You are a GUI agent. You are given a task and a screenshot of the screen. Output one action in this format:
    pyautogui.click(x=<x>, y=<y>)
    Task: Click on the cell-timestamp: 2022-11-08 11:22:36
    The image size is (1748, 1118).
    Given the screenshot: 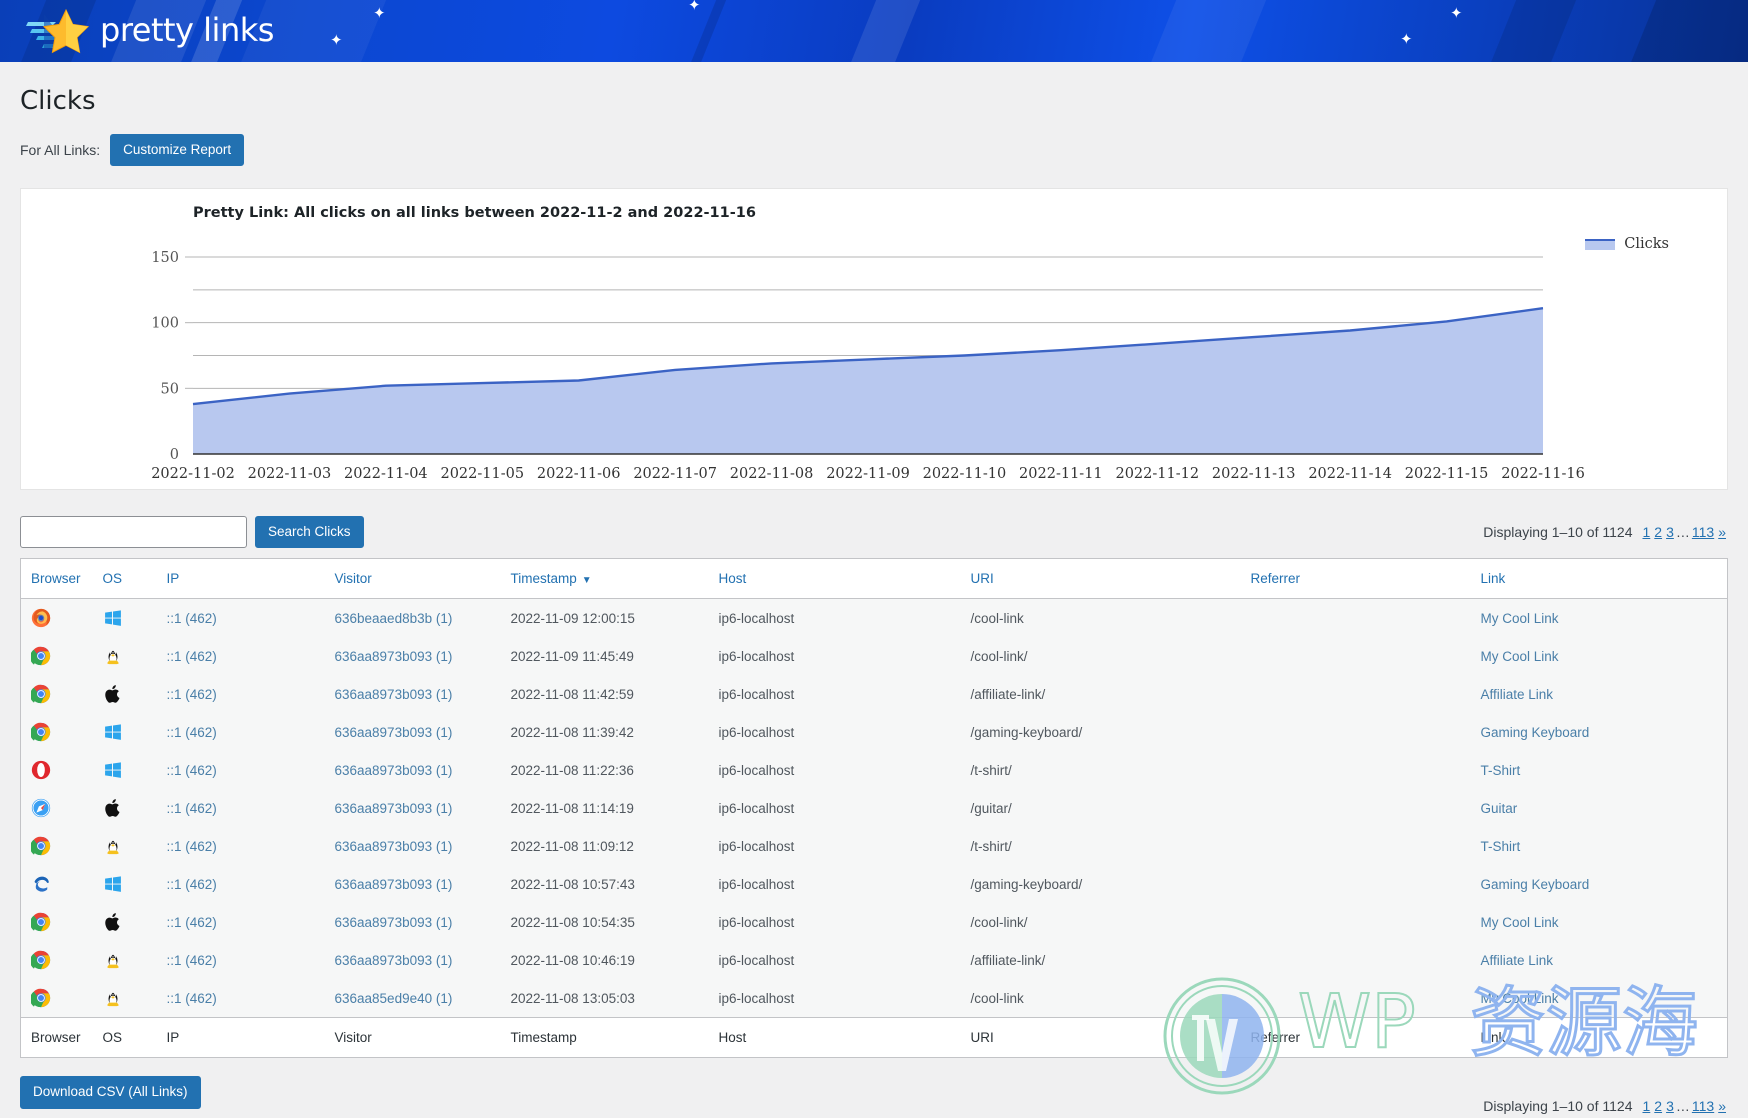 What is the action you would take?
    pyautogui.click(x=604, y=770)
    